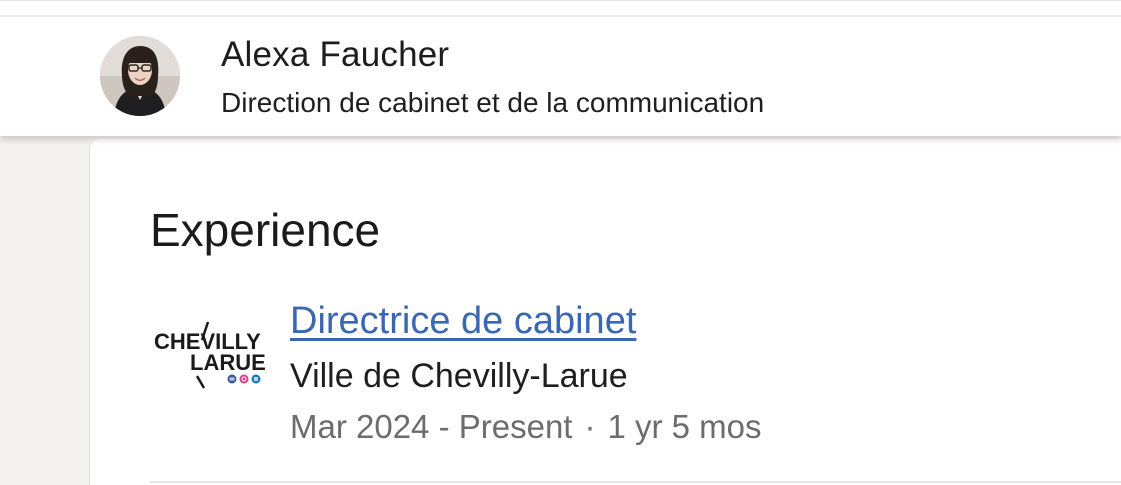  I want to click on chevilly-larue-logo-mark: CHEVILLY LARUE, so click(210, 355).